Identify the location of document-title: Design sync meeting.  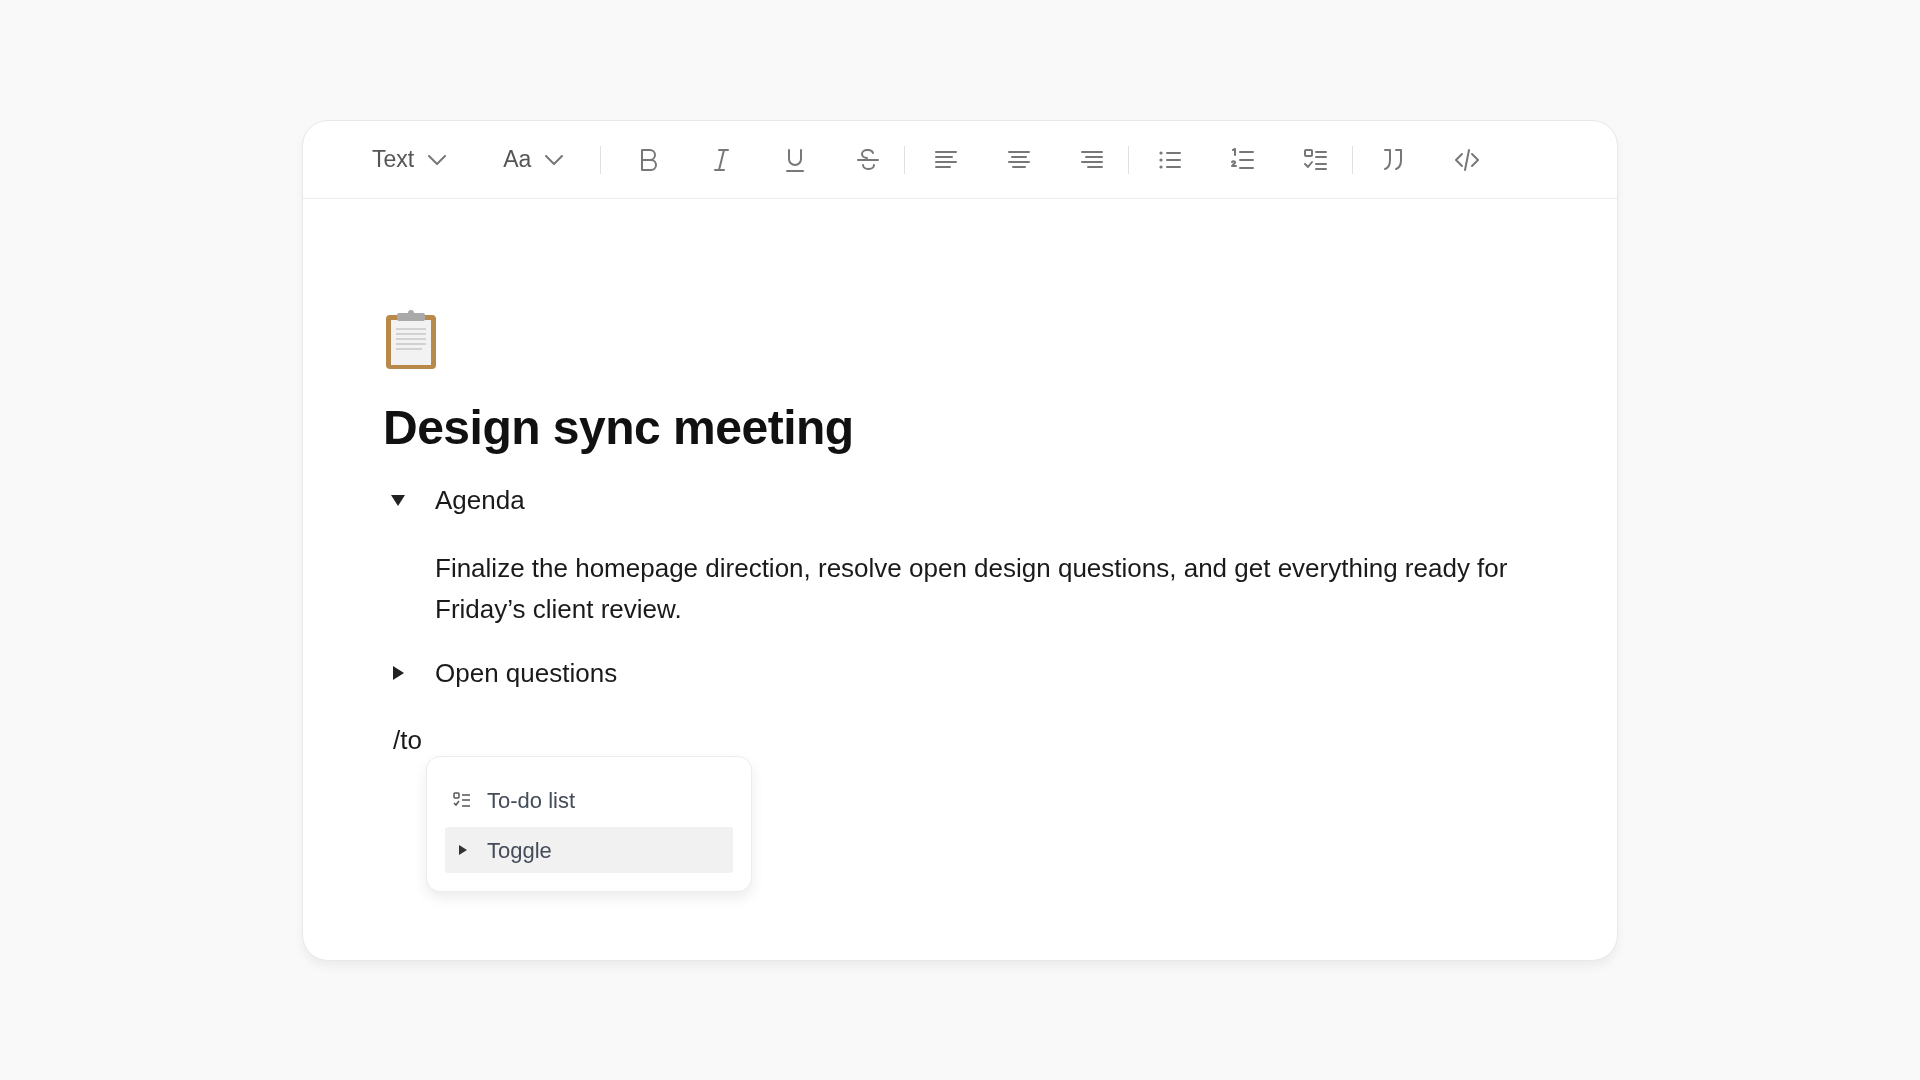
(619, 428).